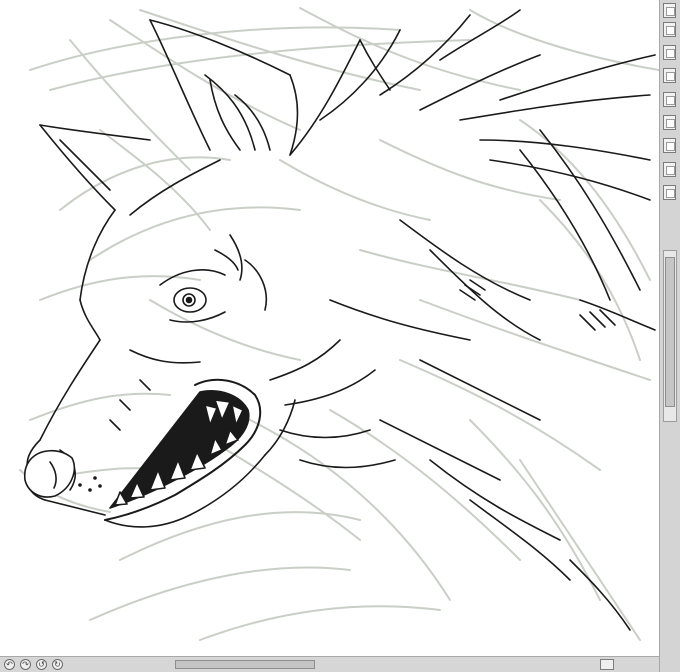 The height and width of the screenshot is (672, 680). Describe the element at coordinates (607, 664) in the screenshot. I see `zoom-box` at that location.